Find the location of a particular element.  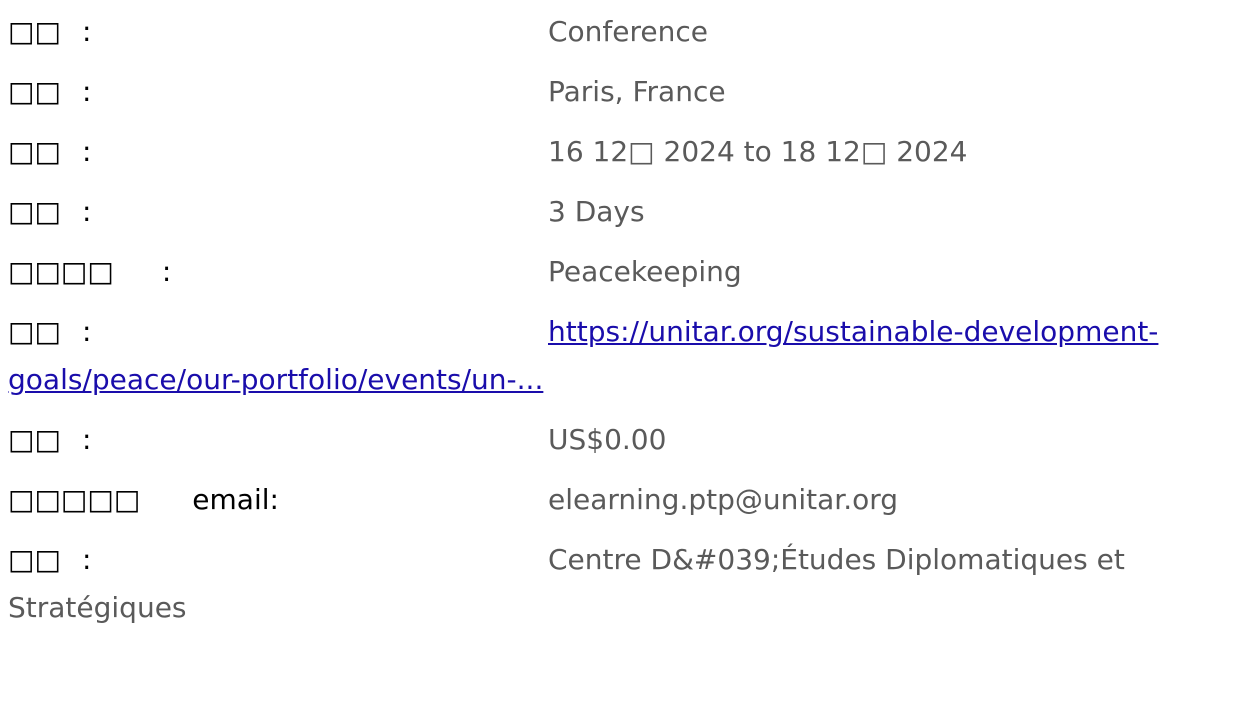

location-value: Paris, France is located at coordinates (637, 91).